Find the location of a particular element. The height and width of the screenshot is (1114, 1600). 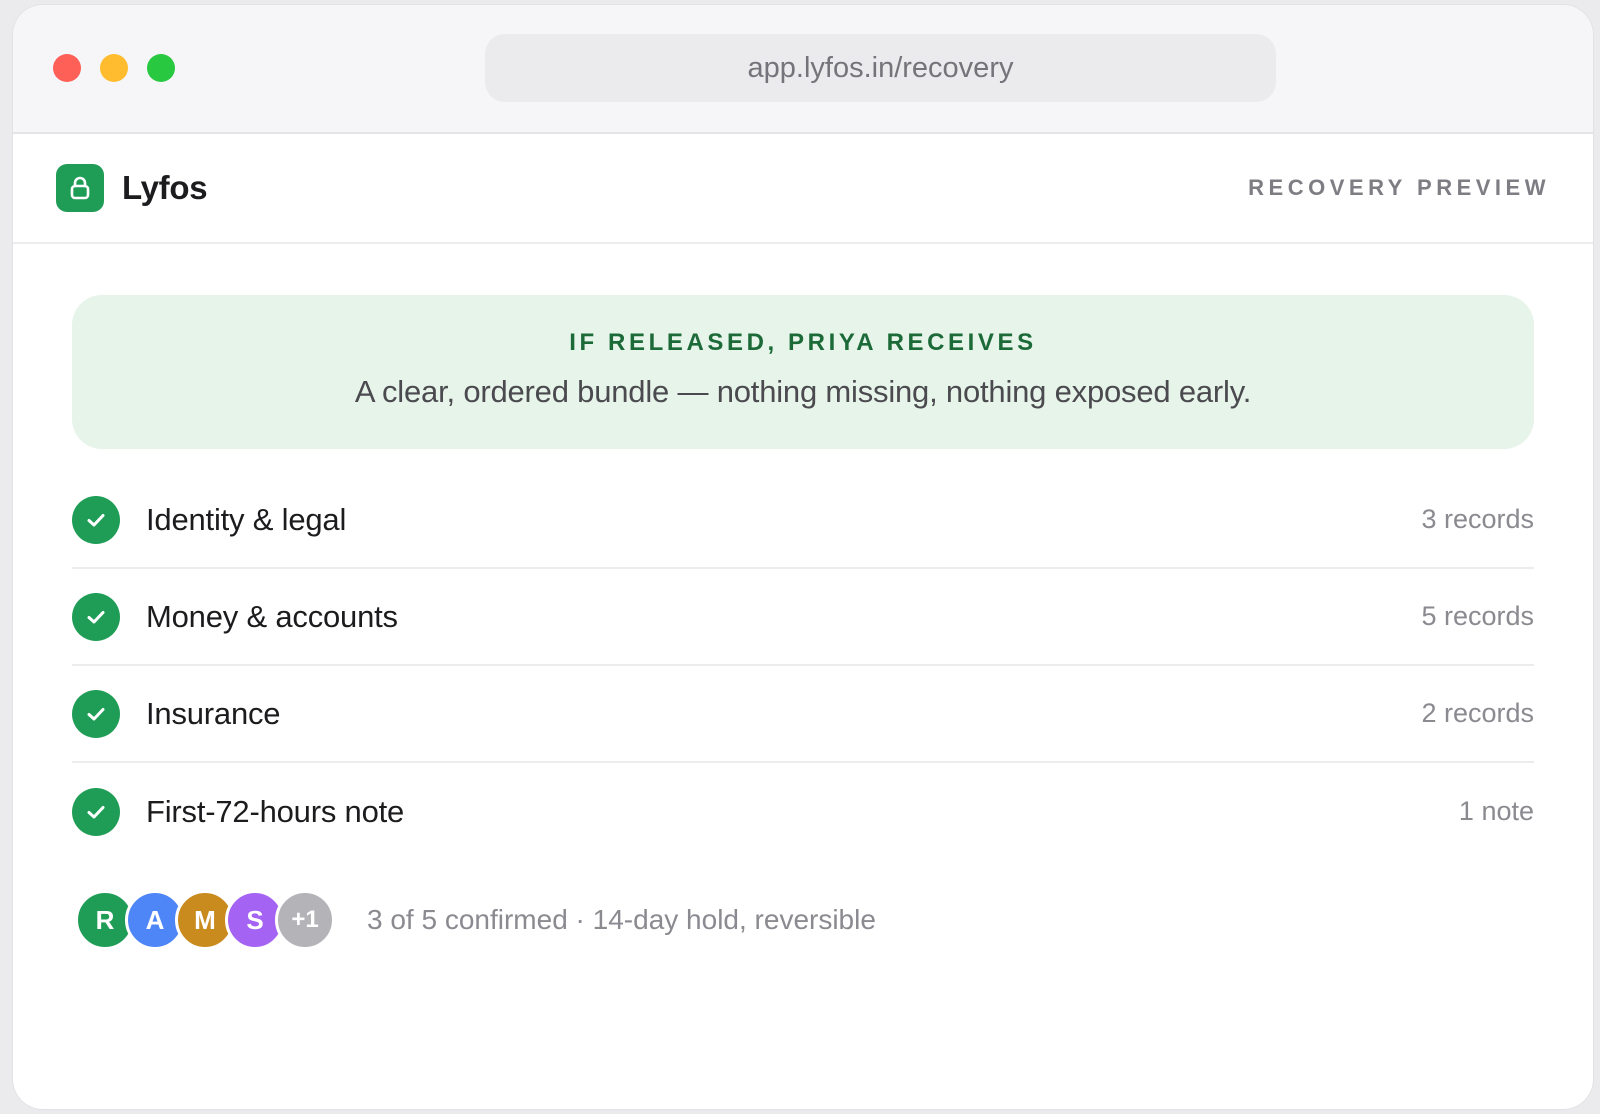

bundle-item-label: Money & accounts is located at coordinates (272, 616).